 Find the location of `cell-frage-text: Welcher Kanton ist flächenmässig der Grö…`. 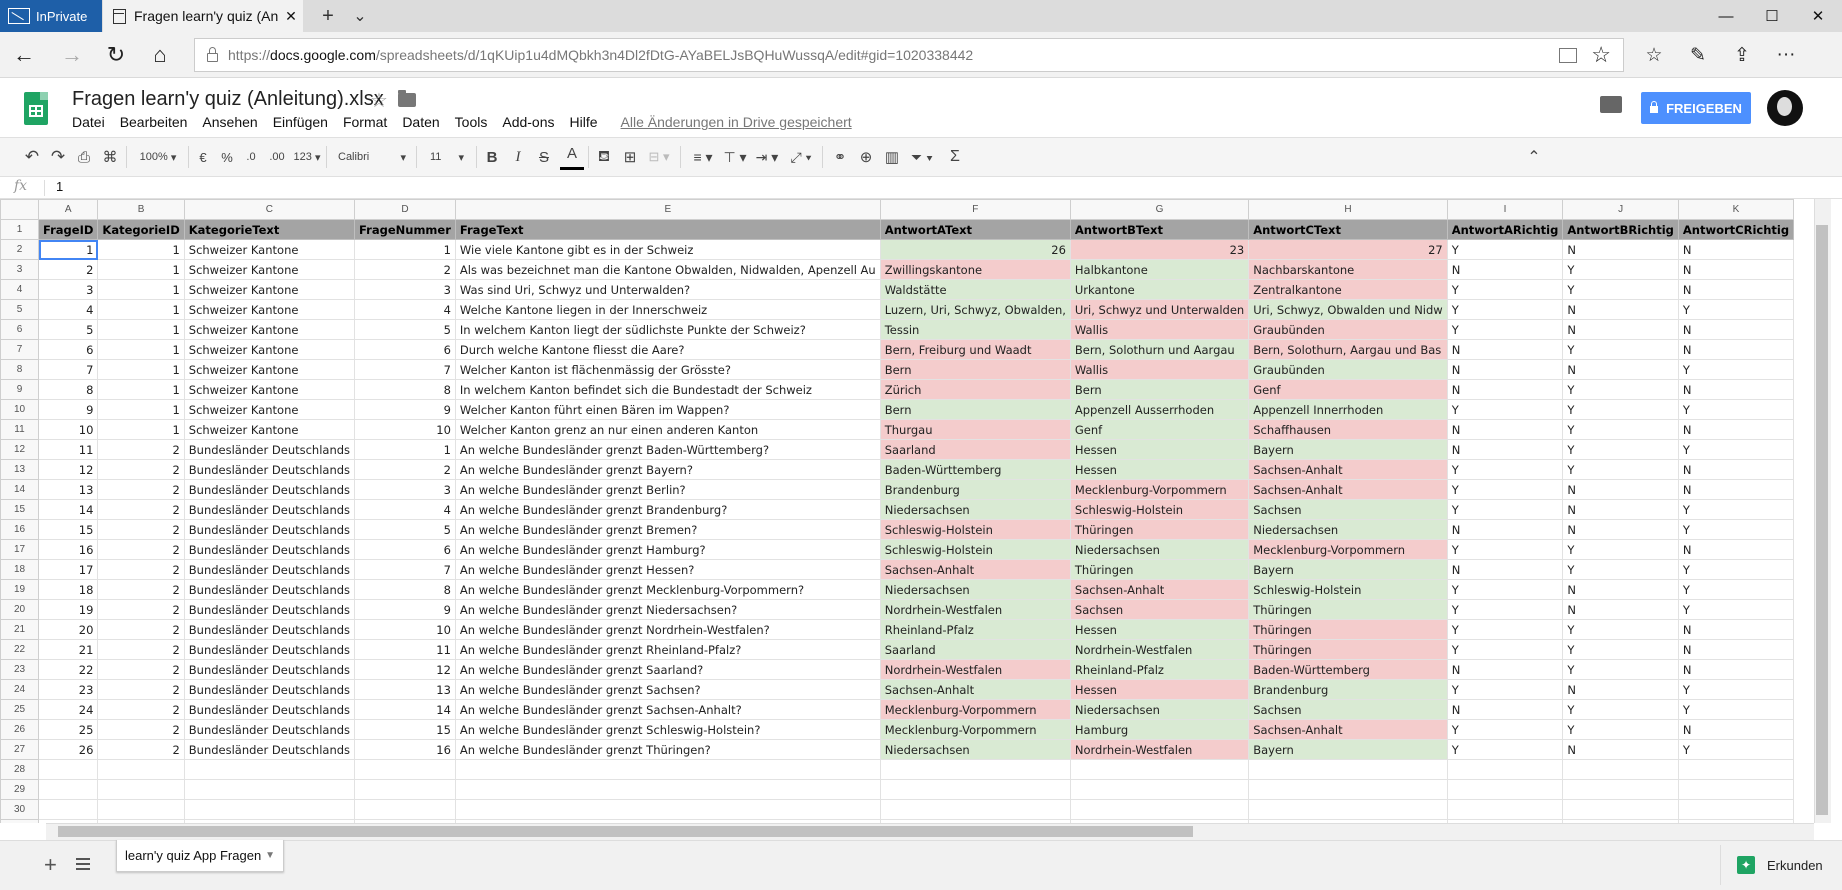

cell-frage-text: Welcher Kanton ist flächenmässig der Grö… is located at coordinates (667, 369).